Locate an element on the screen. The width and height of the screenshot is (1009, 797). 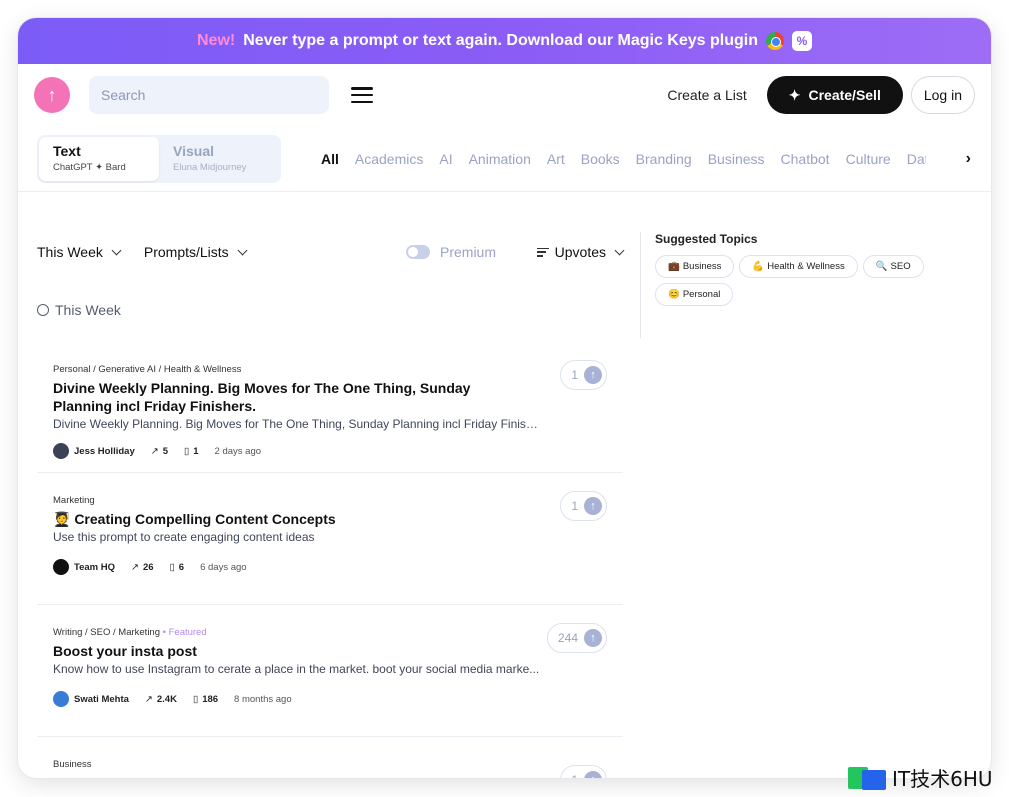
upvote-button: 244 ↑ is located at coordinates (576, 638).